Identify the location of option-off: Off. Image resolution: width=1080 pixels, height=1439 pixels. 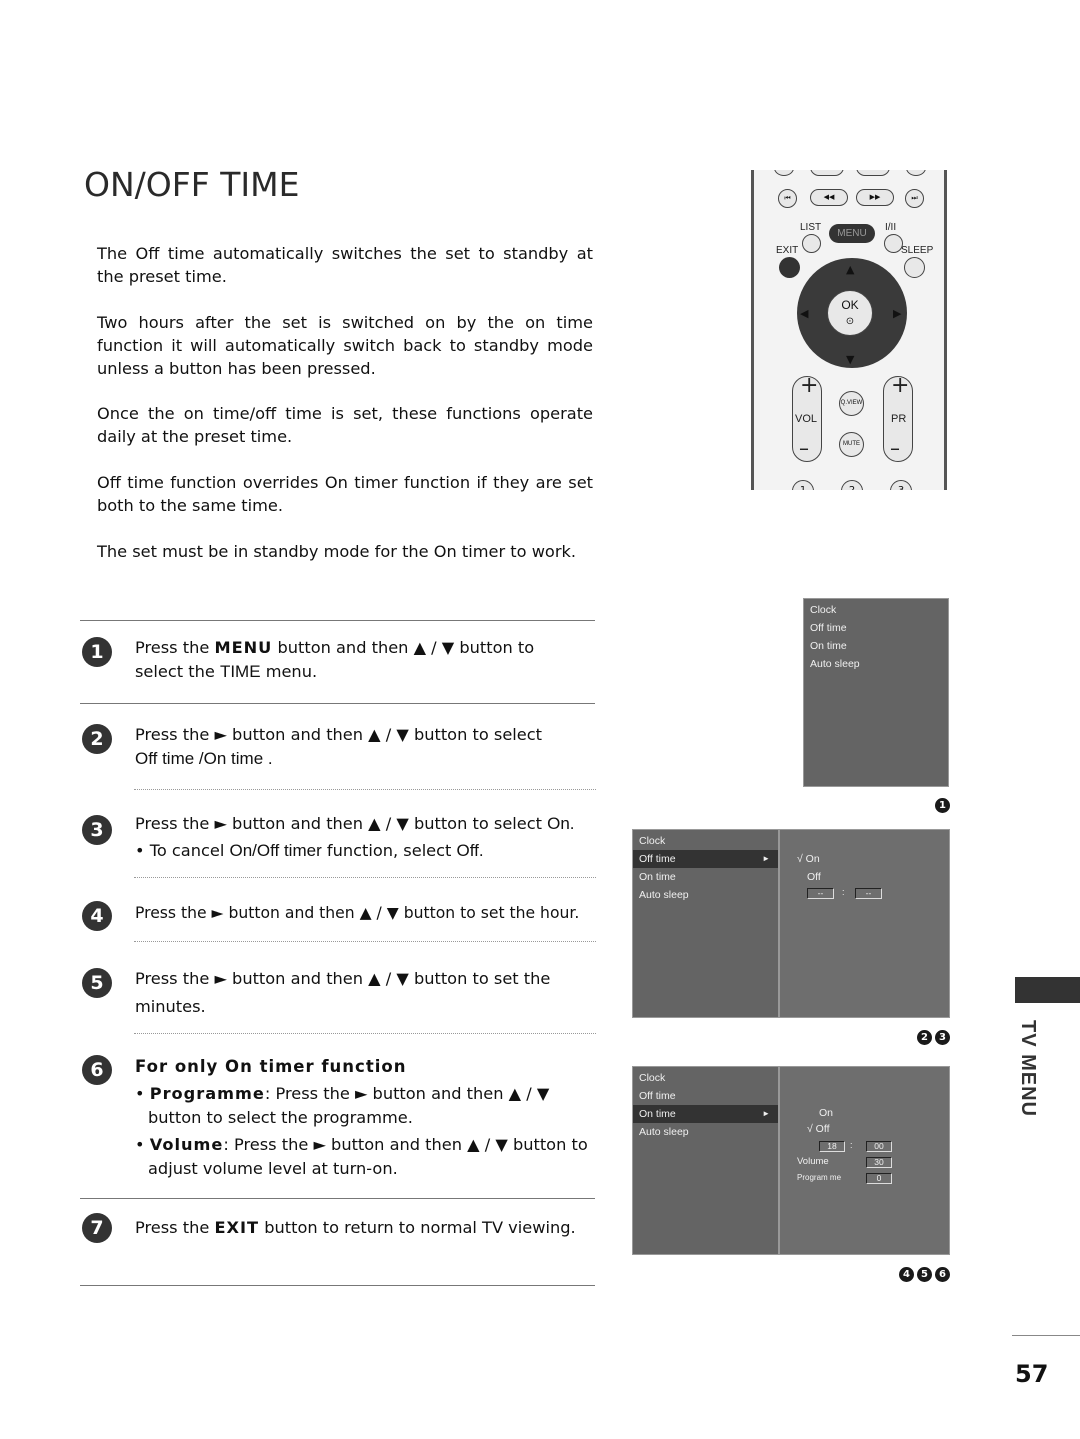
(814, 877).